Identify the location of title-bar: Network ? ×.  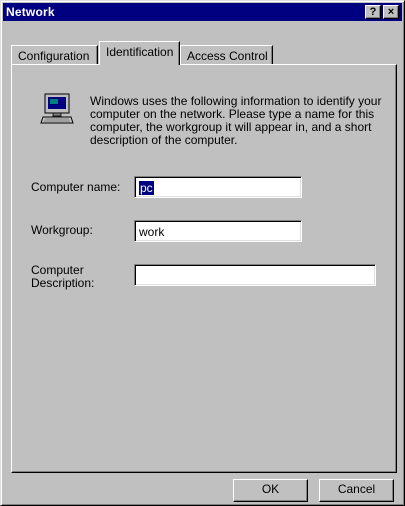
(202, 12).